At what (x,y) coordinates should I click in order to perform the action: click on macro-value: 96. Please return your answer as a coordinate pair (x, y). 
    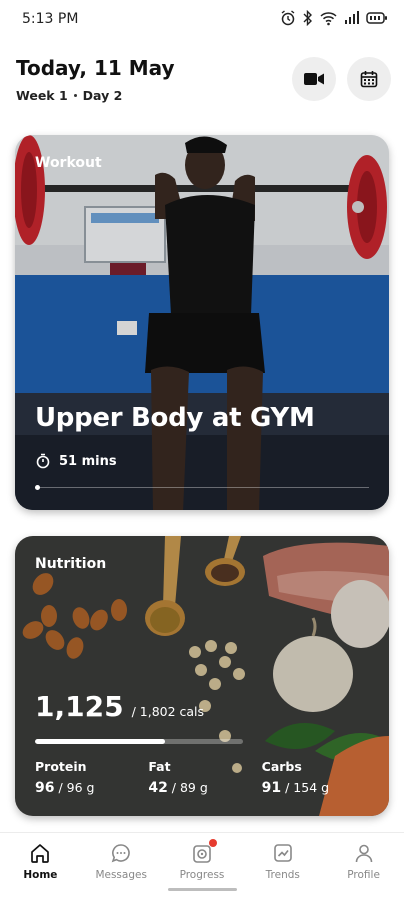
    Looking at the image, I should click on (45, 788).